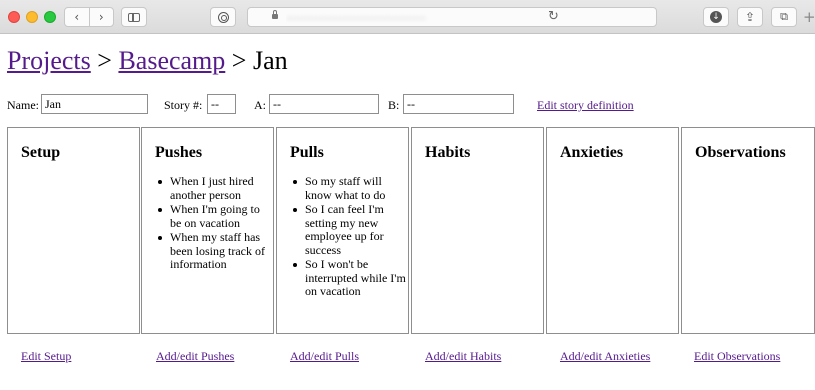  What do you see at coordinates (448, 152) in the screenshot?
I see `column-title: Habits` at bounding box center [448, 152].